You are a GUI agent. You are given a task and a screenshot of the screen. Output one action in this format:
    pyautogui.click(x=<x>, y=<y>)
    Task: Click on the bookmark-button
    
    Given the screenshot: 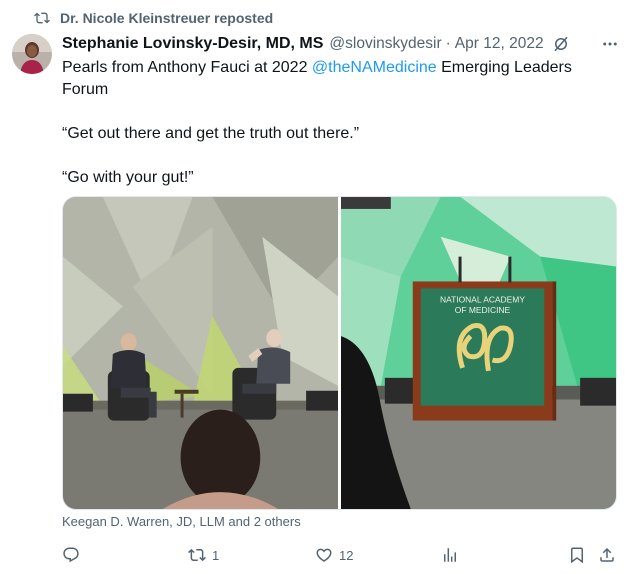 What is the action you would take?
    pyautogui.click(x=577, y=555)
    